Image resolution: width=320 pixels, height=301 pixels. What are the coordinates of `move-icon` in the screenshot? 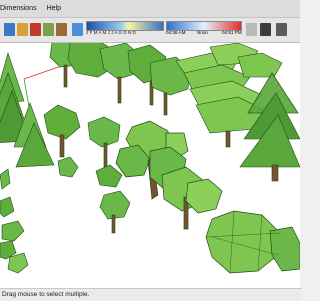 It's located at (35, 29).